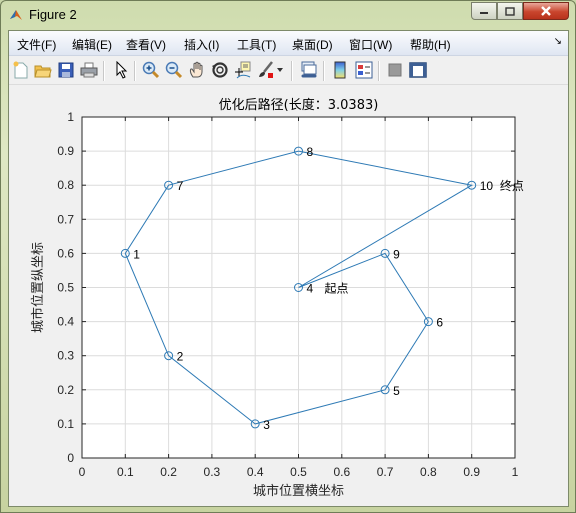  Describe the element at coordinates (65, 424) in the screenshot. I see `y-tick-label: 0.1` at that location.